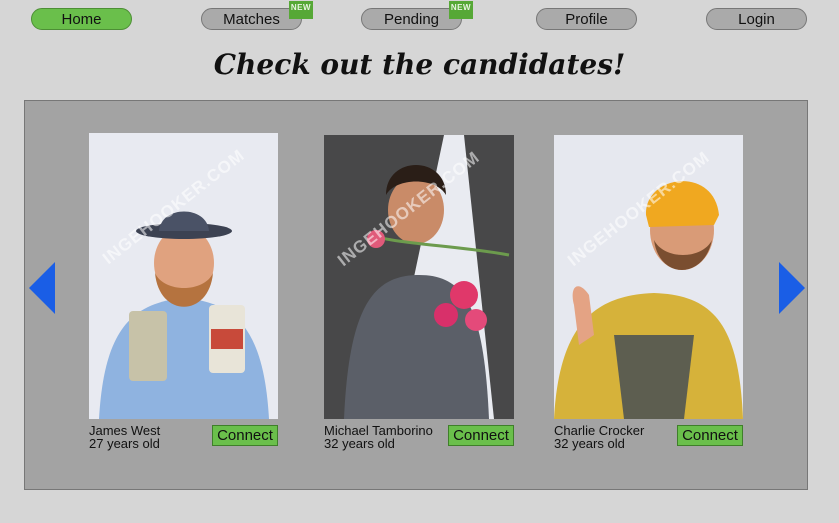 The height and width of the screenshot is (523, 839). What do you see at coordinates (756, 19) in the screenshot?
I see `nav-login-button: Login` at bounding box center [756, 19].